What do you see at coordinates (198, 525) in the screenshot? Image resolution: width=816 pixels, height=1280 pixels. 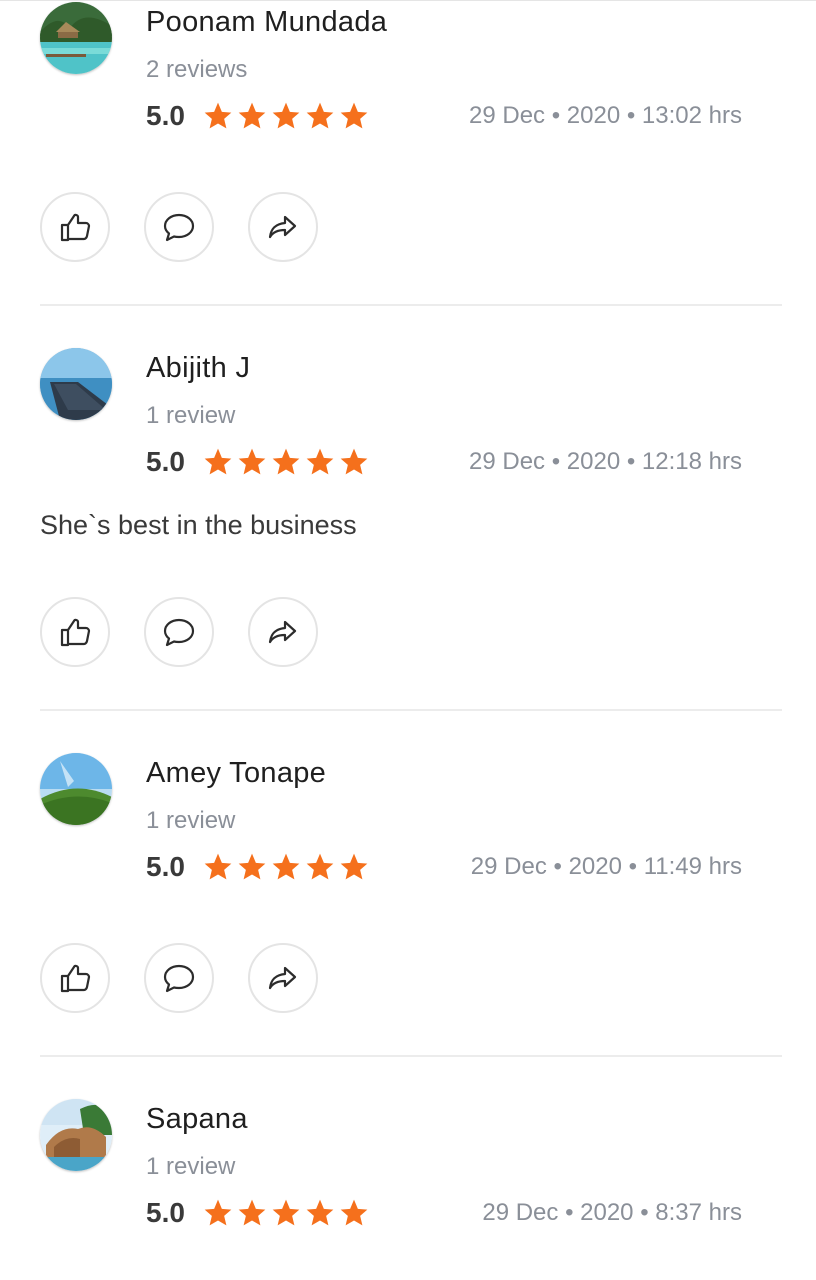 I see `review-comment: She`s best in the business` at bounding box center [198, 525].